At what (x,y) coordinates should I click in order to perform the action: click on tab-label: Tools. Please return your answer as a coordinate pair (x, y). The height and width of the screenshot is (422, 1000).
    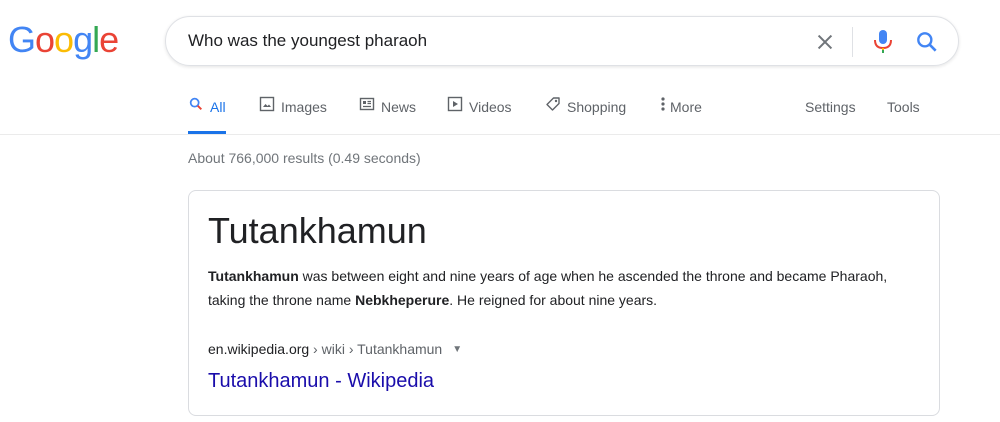
    Looking at the image, I should click on (903, 107).